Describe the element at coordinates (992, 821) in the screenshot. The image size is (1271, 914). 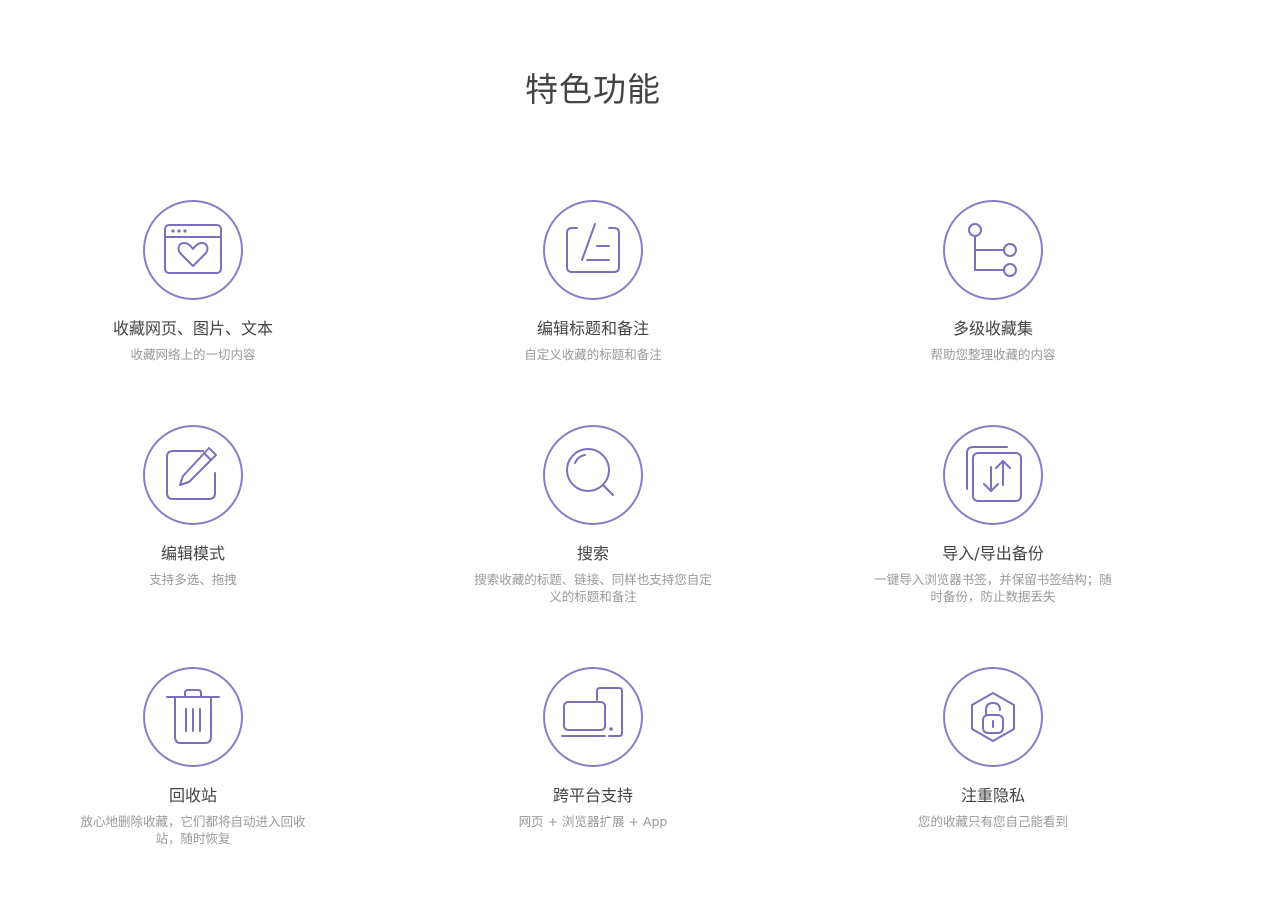
I see `feature-desc: 您的收藏只有您自己能看到` at that location.